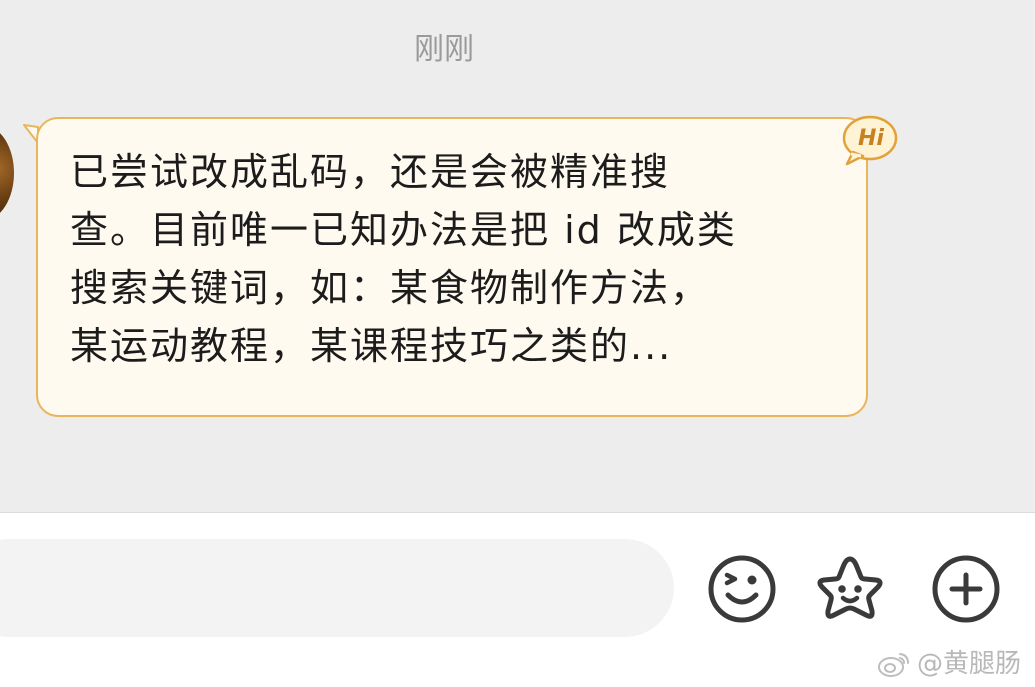  Describe the element at coordinates (7, 173) in the screenshot. I see `sender-avatar` at that location.